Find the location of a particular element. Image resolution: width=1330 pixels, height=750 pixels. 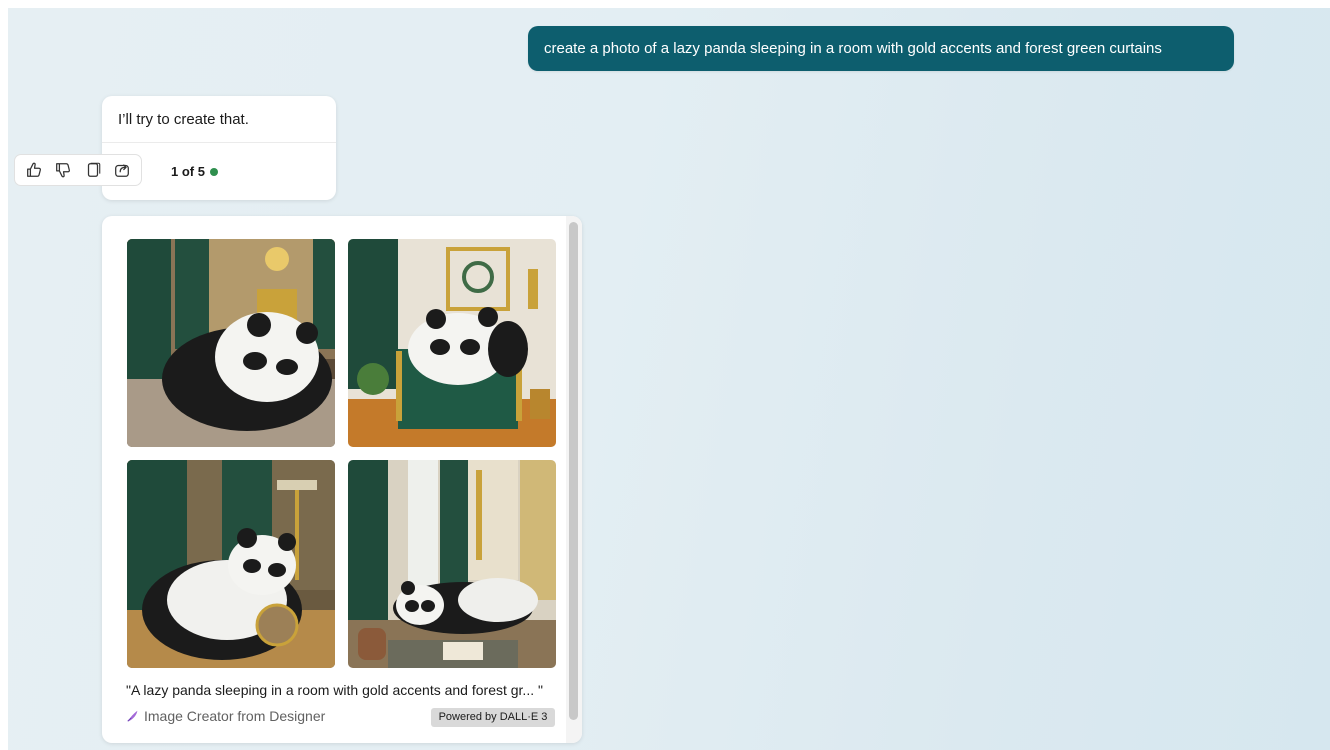

image-creator-label: Image Creator from Designer is located at coordinates (235, 716).